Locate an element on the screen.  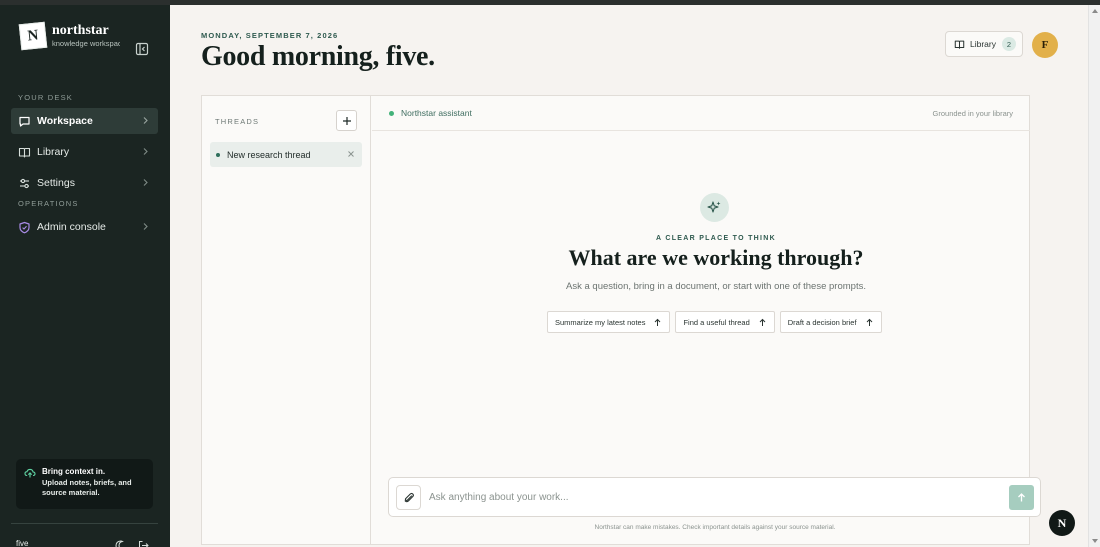
sidebar-item-workspace: Workspace is located at coordinates (84, 121).